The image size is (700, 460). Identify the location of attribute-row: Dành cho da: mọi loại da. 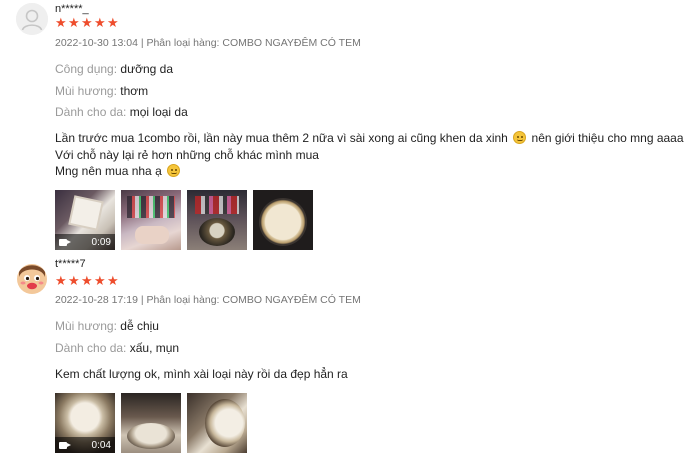
(121, 112).